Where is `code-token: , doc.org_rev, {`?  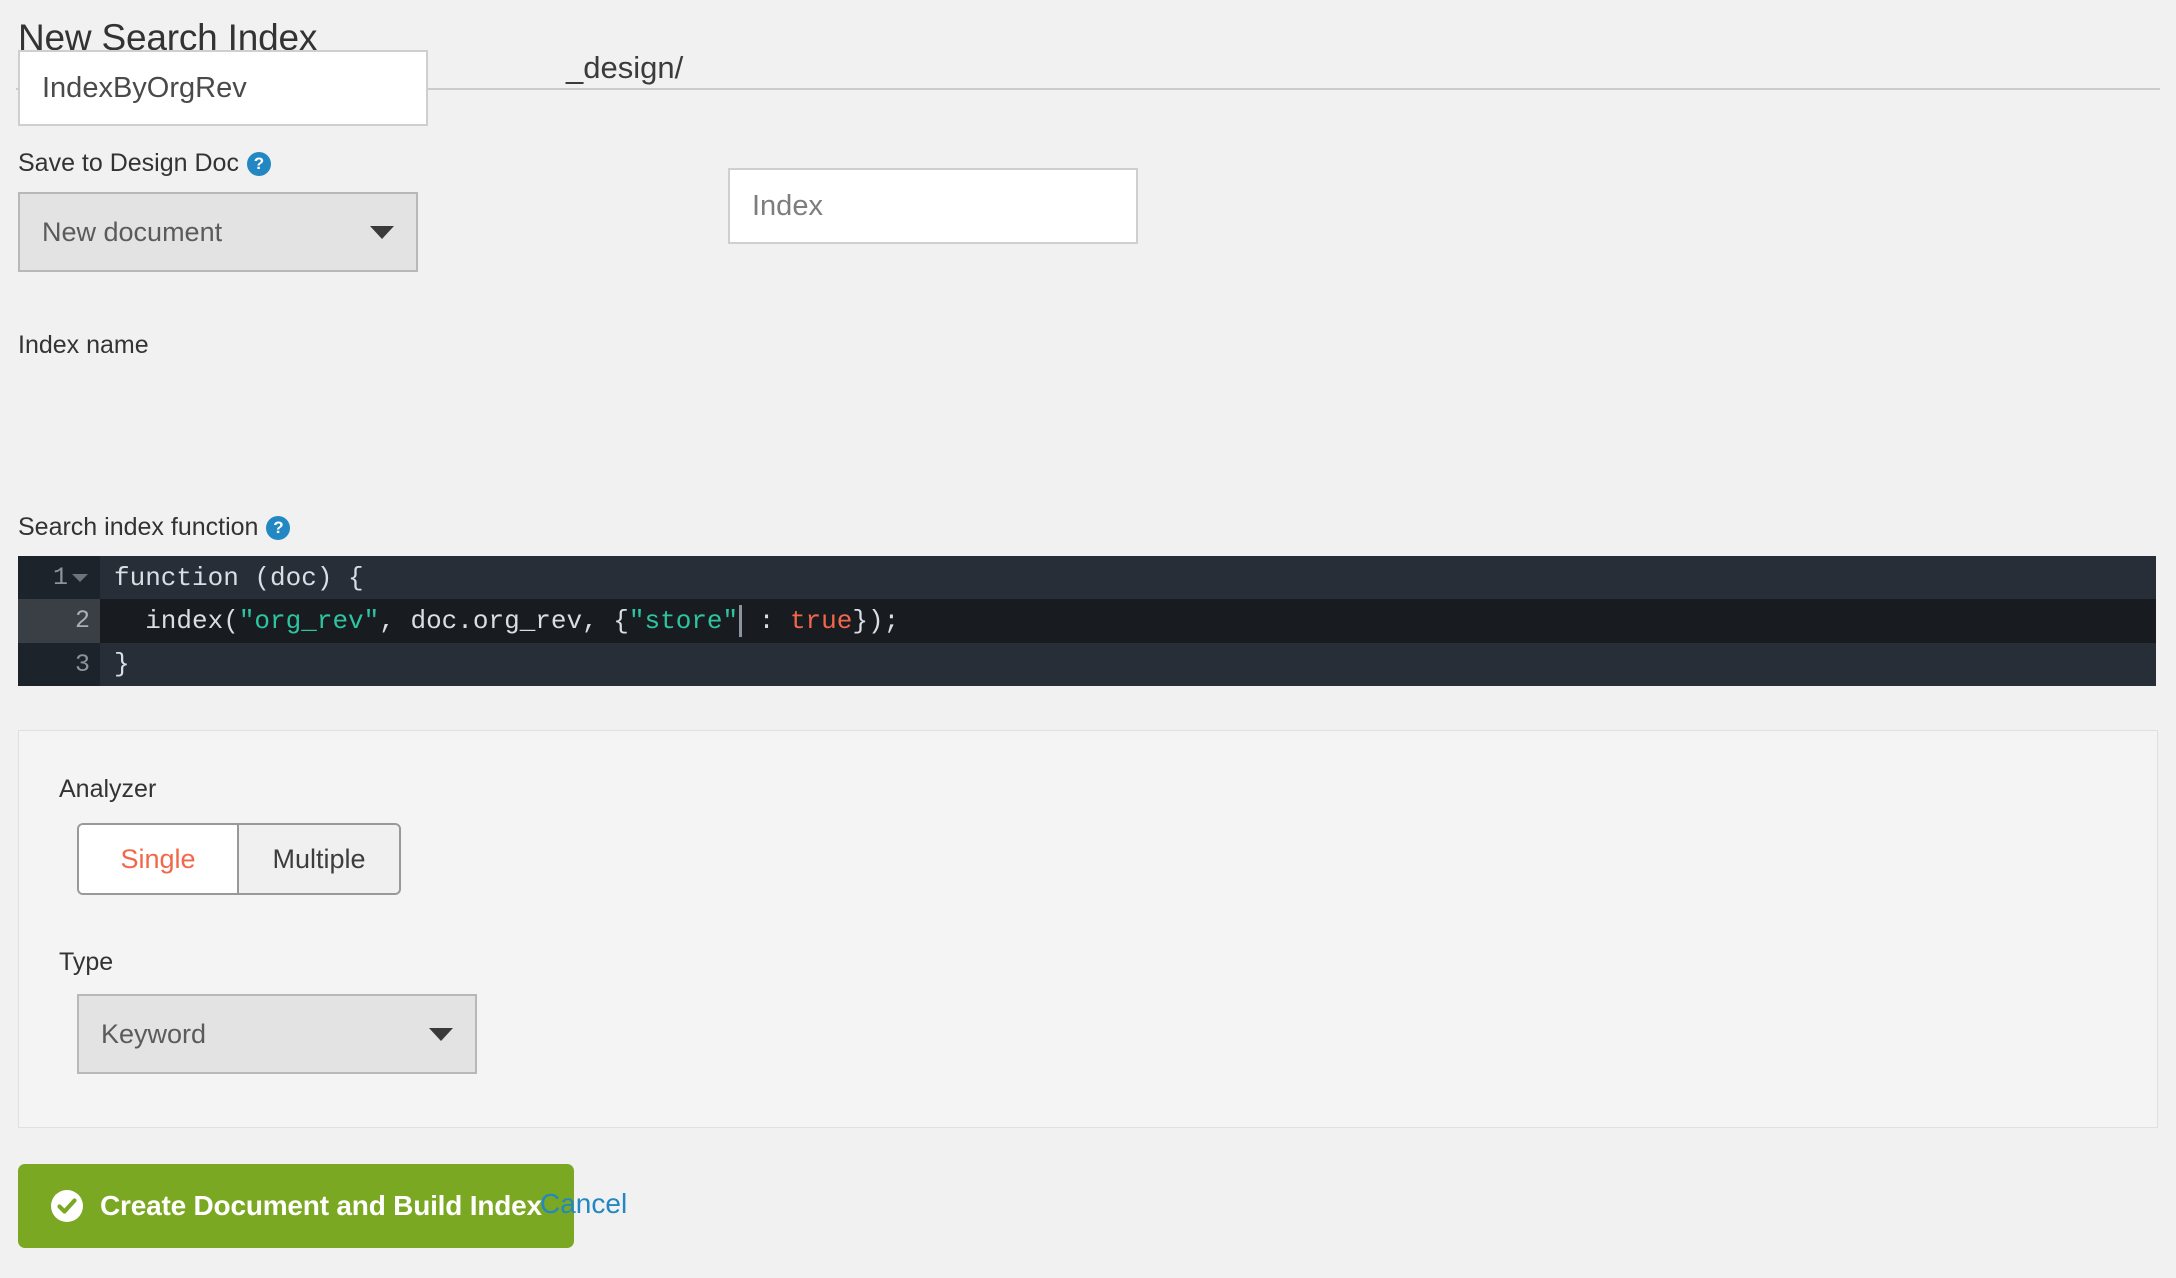 code-token: , doc.org_rev, { is located at coordinates (504, 620).